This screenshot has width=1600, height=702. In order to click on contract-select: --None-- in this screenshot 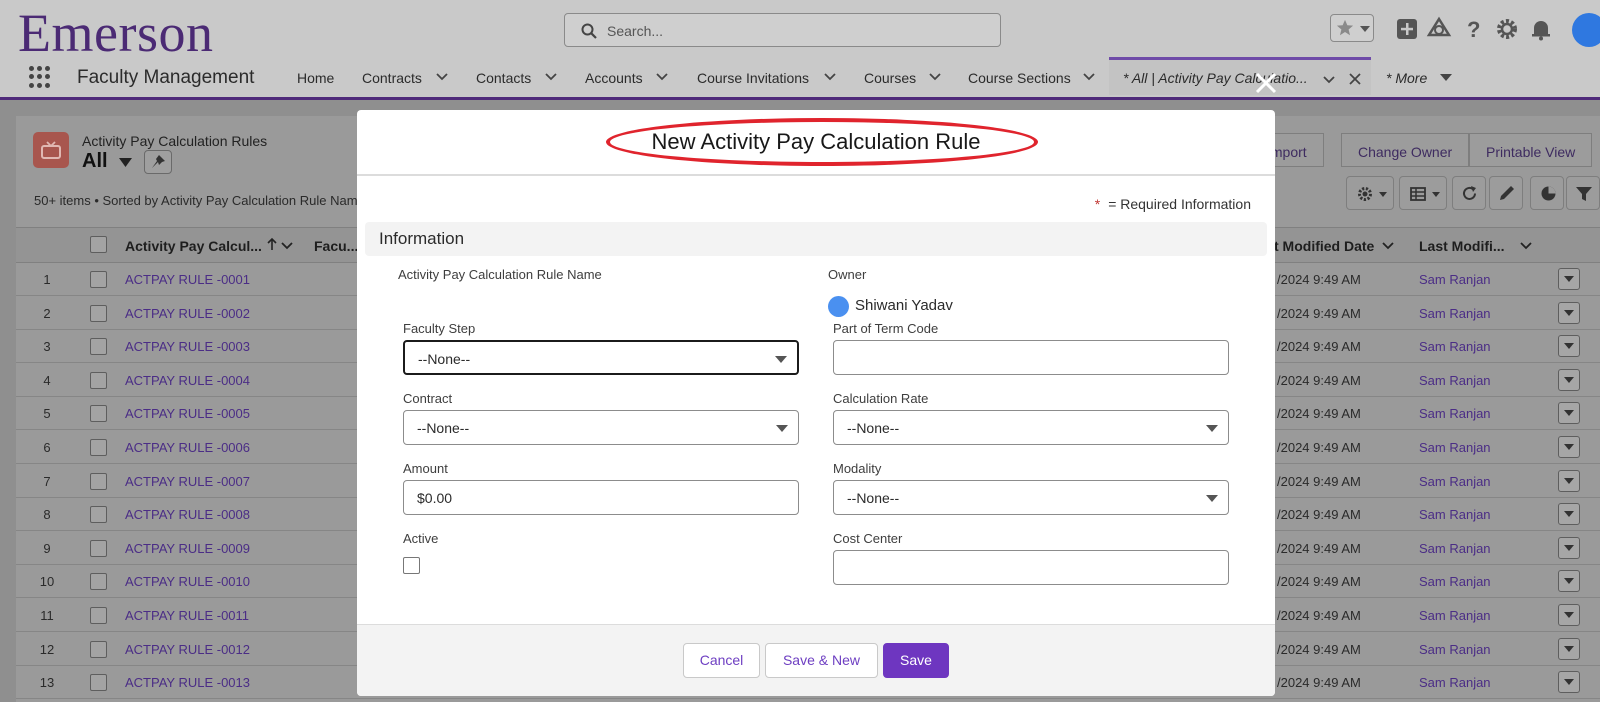, I will do `click(601, 427)`.